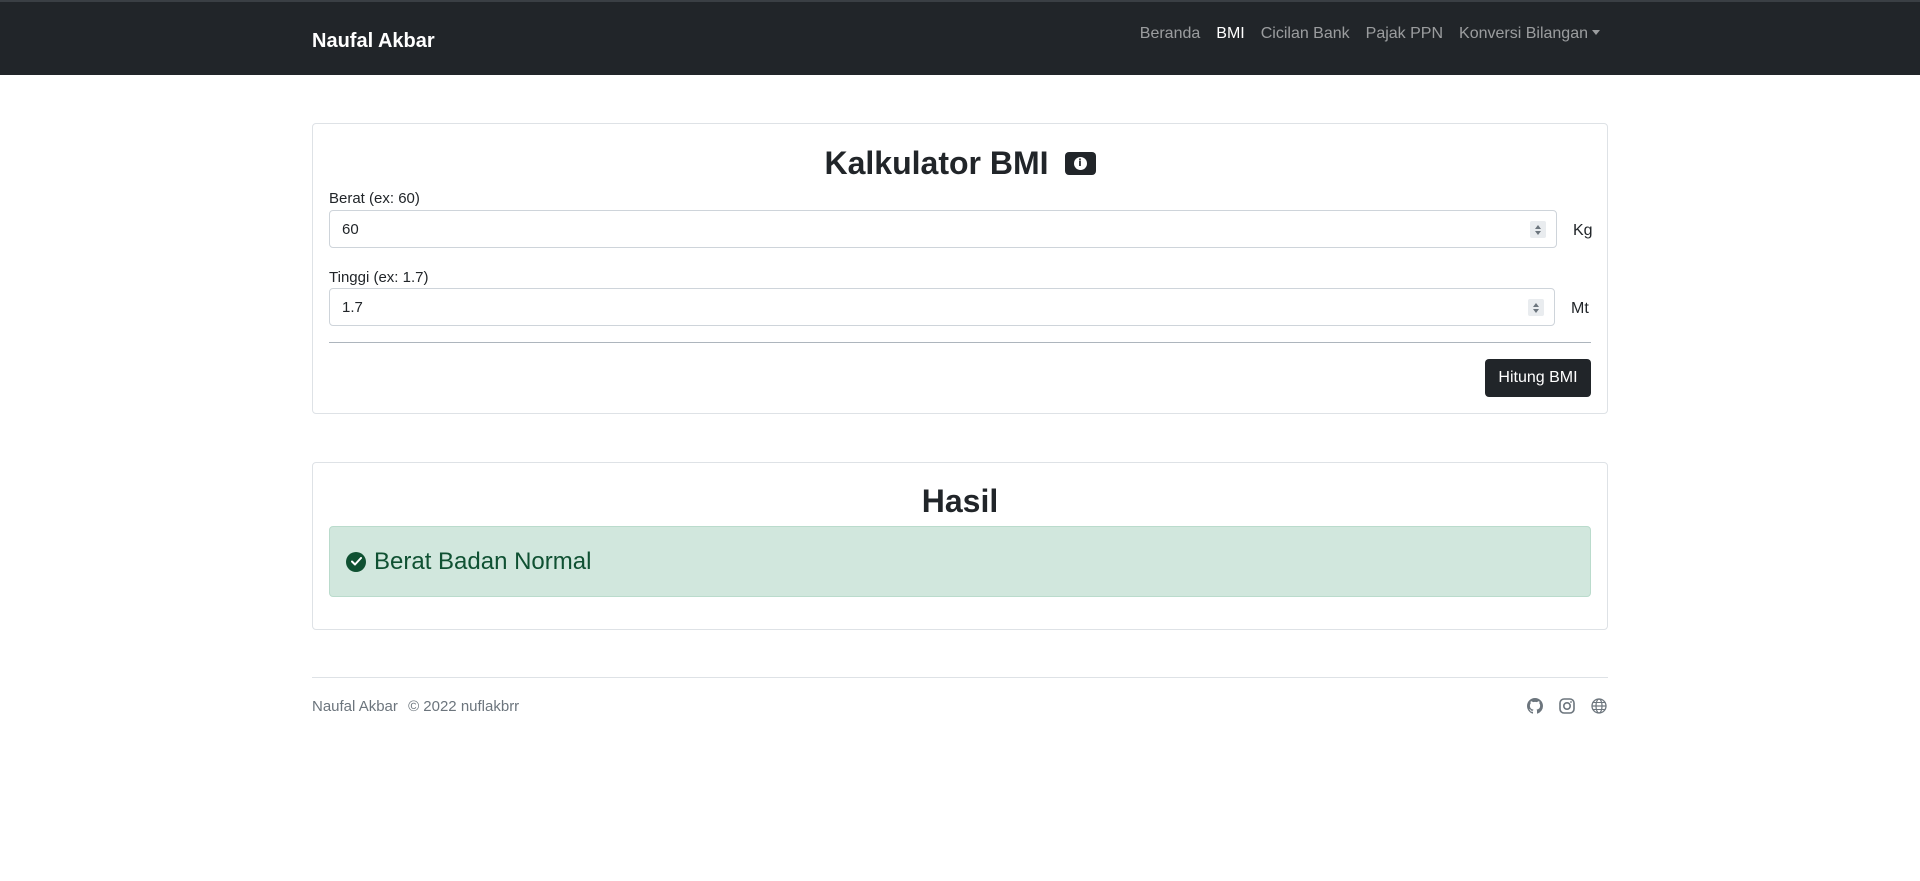  Describe the element at coordinates (1535, 706) in the screenshot. I see `github-icon` at that location.